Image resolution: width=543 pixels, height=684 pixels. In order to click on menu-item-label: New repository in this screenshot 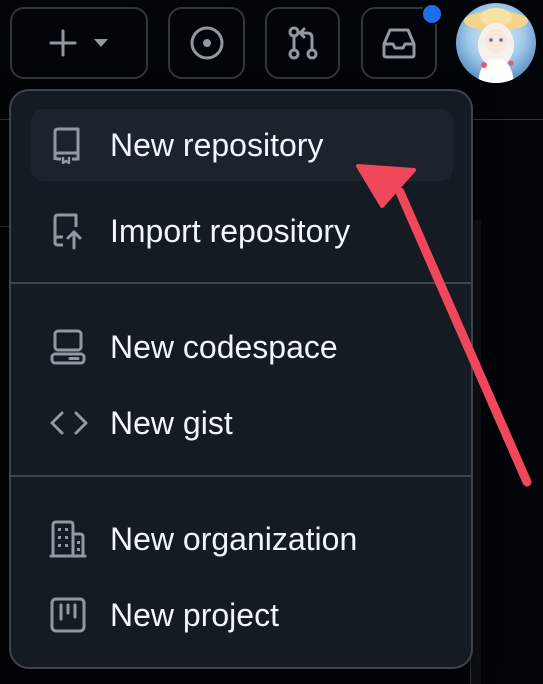, I will do `click(217, 144)`.